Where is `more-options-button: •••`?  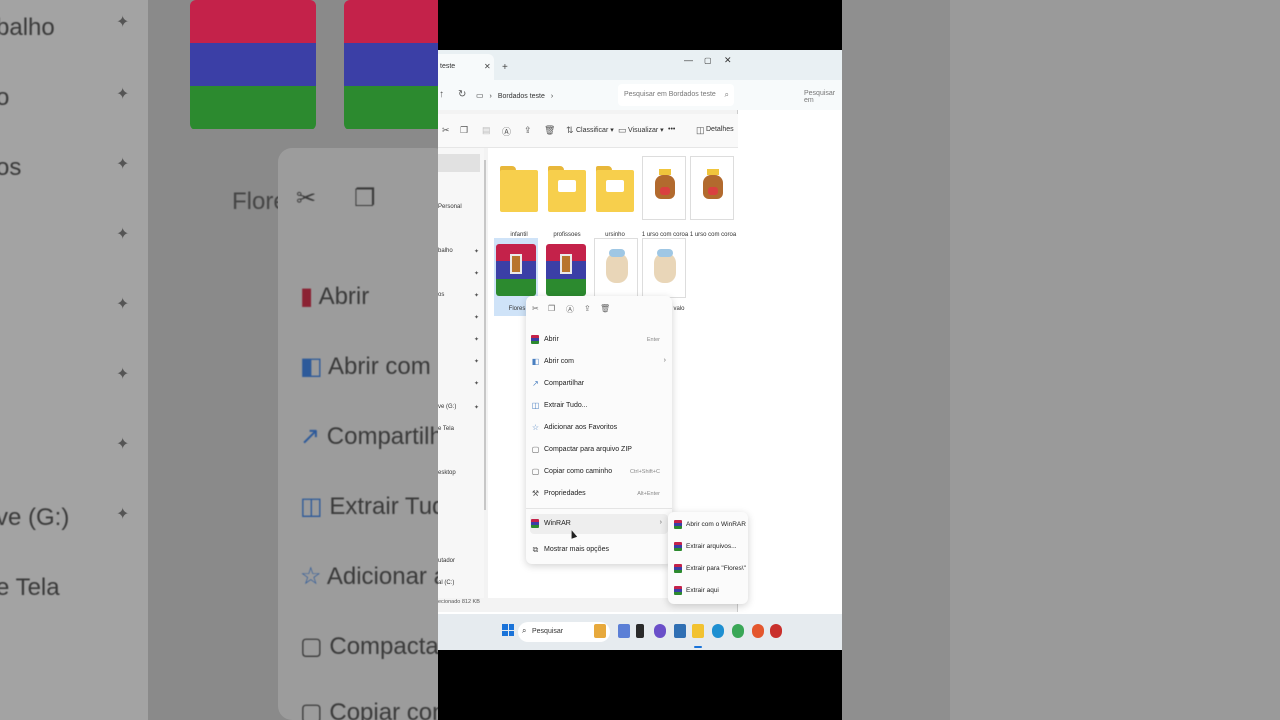 more-options-button: ••• is located at coordinates (671, 129).